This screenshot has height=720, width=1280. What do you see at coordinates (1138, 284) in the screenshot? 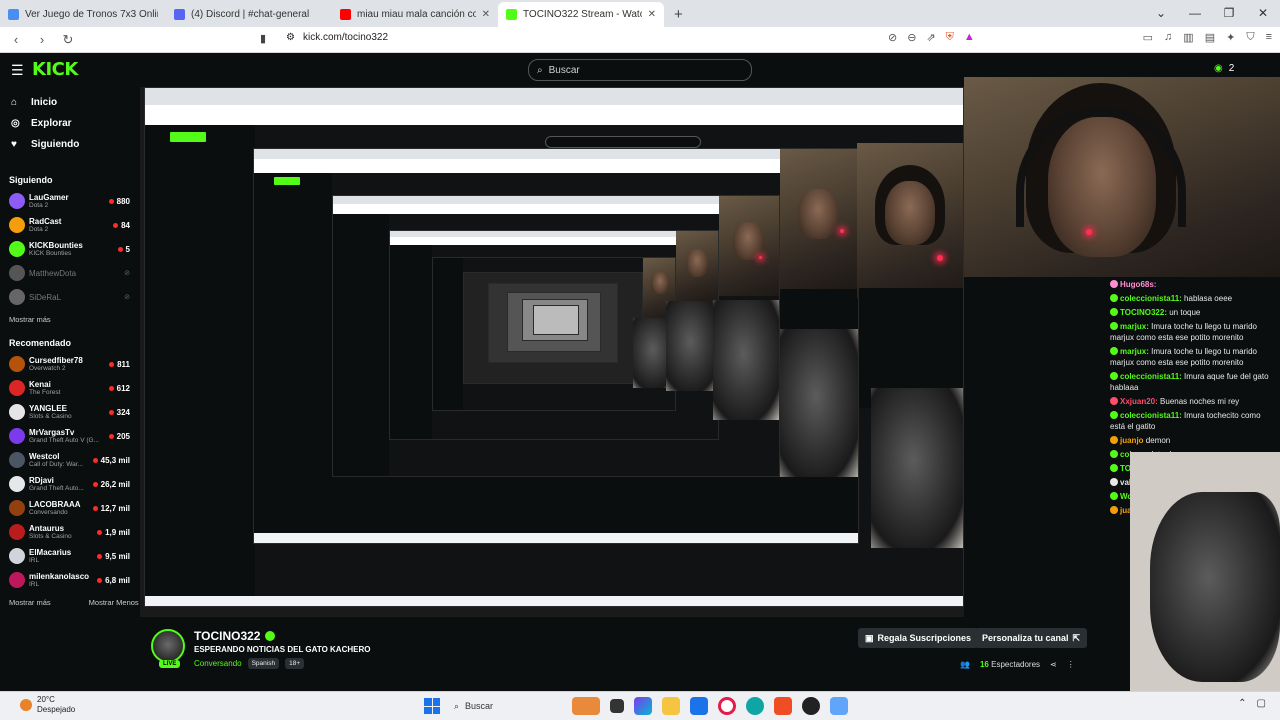
I see `chat-username: Hugo68s:` at bounding box center [1138, 284].